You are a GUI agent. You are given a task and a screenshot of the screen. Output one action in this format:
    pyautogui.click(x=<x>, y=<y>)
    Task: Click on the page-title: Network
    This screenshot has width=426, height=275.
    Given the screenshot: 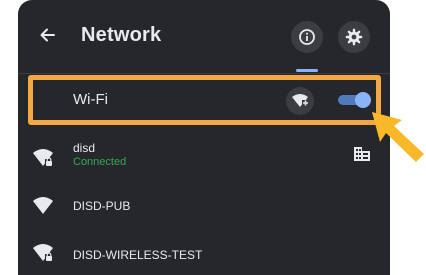 What is the action you would take?
    pyautogui.click(x=121, y=35)
    